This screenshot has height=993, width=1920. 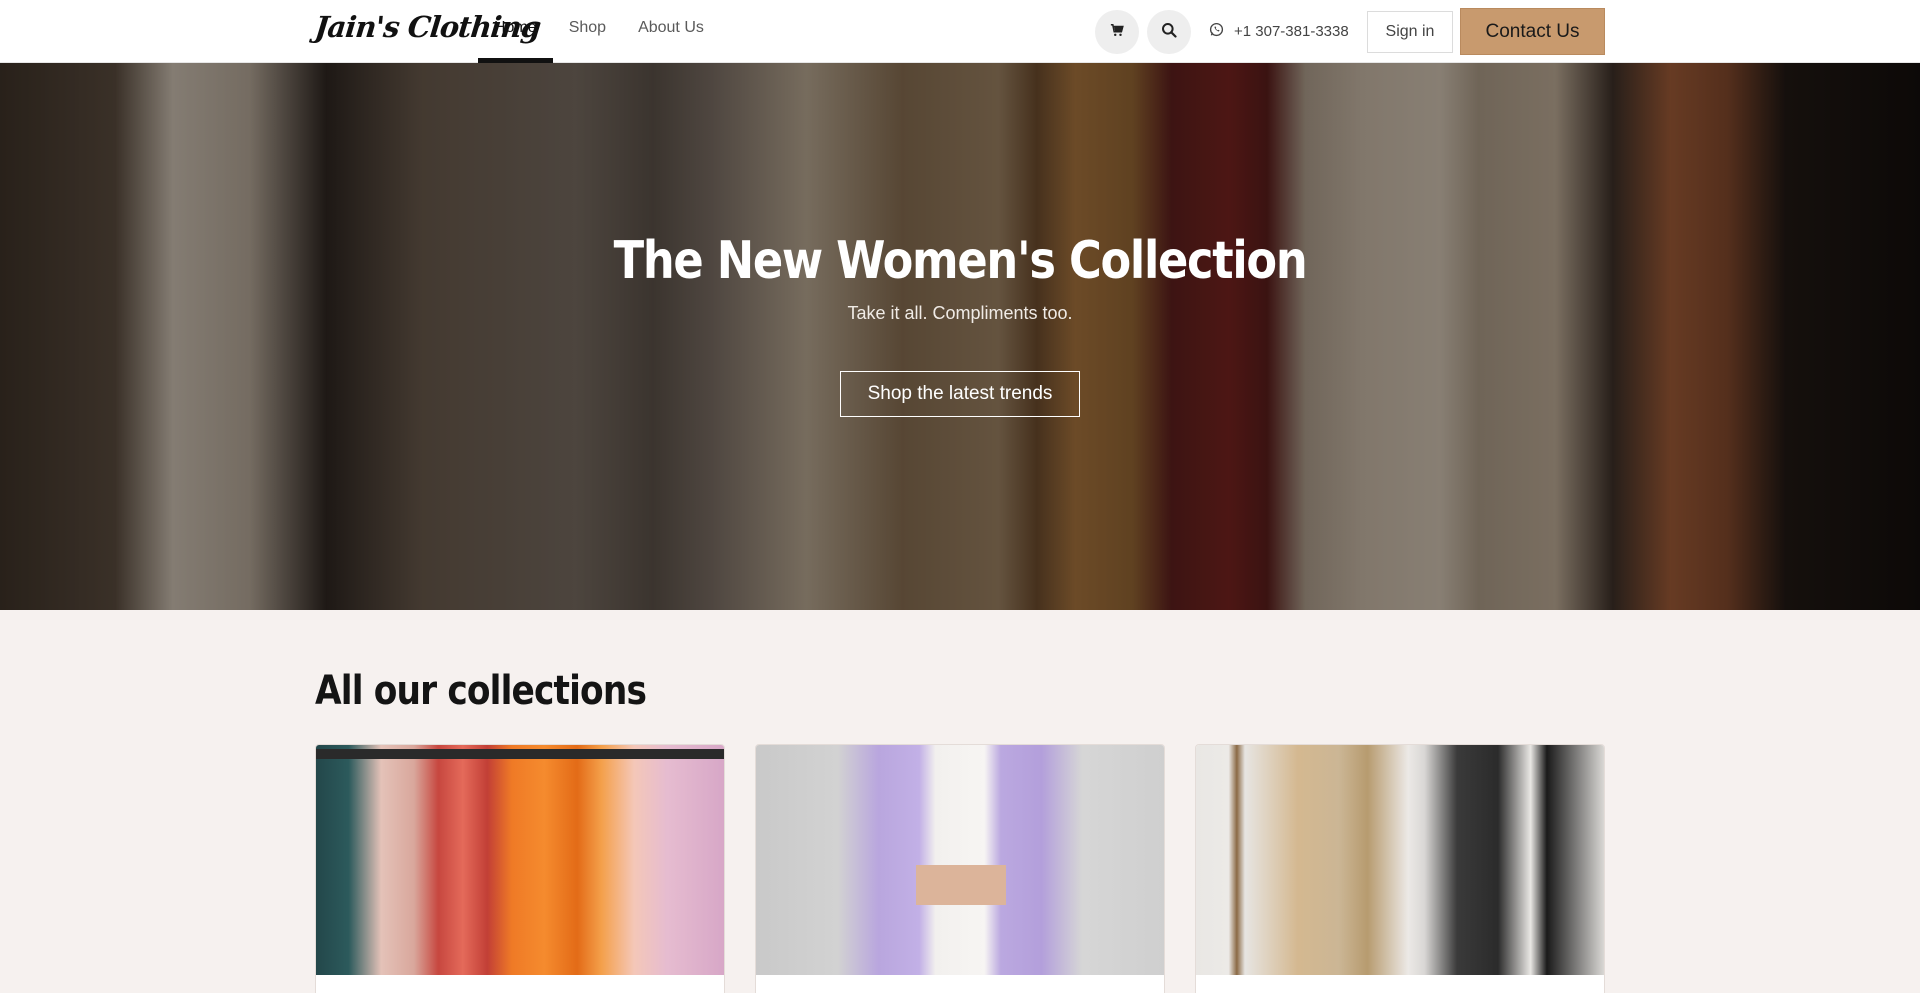 What do you see at coordinates (587, 31) in the screenshot?
I see `nav-shop: Shop` at bounding box center [587, 31].